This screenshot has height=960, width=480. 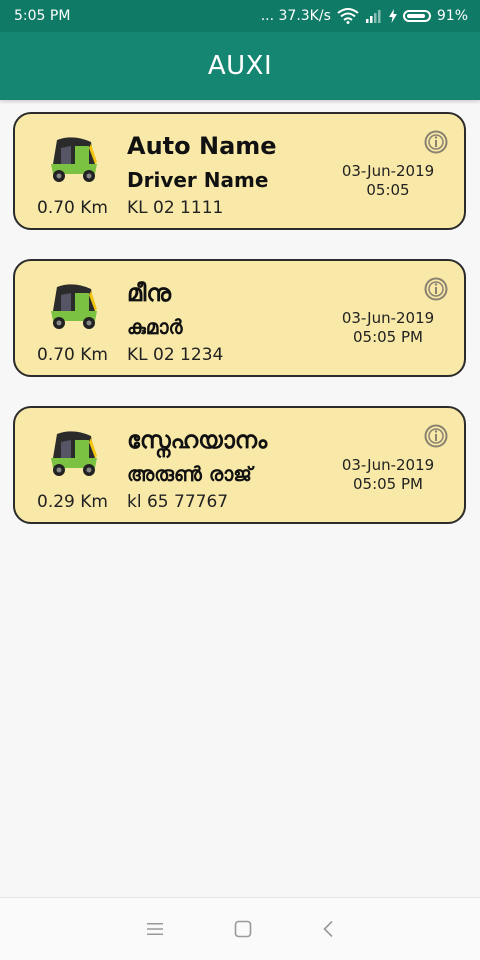 What do you see at coordinates (328, 929) in the screenshot?
I see `back-icon` at bounding box center [328, 929].